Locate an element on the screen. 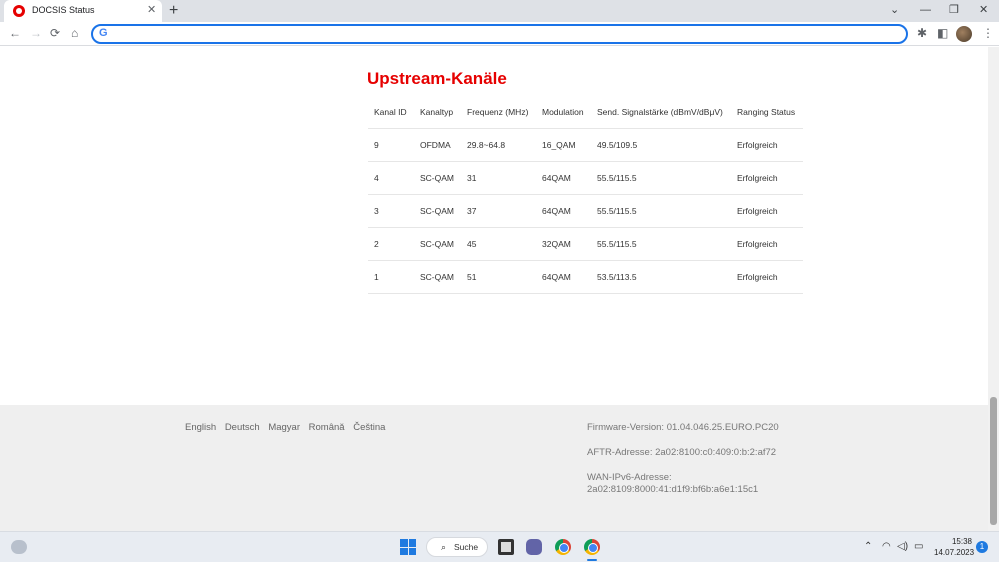 The height and width of the screenshot is (562, 999). table-row: 2 SC-QAM 45 32QAM 55.5/115.5 Erfolgreich is located at coordinates (585, 244).